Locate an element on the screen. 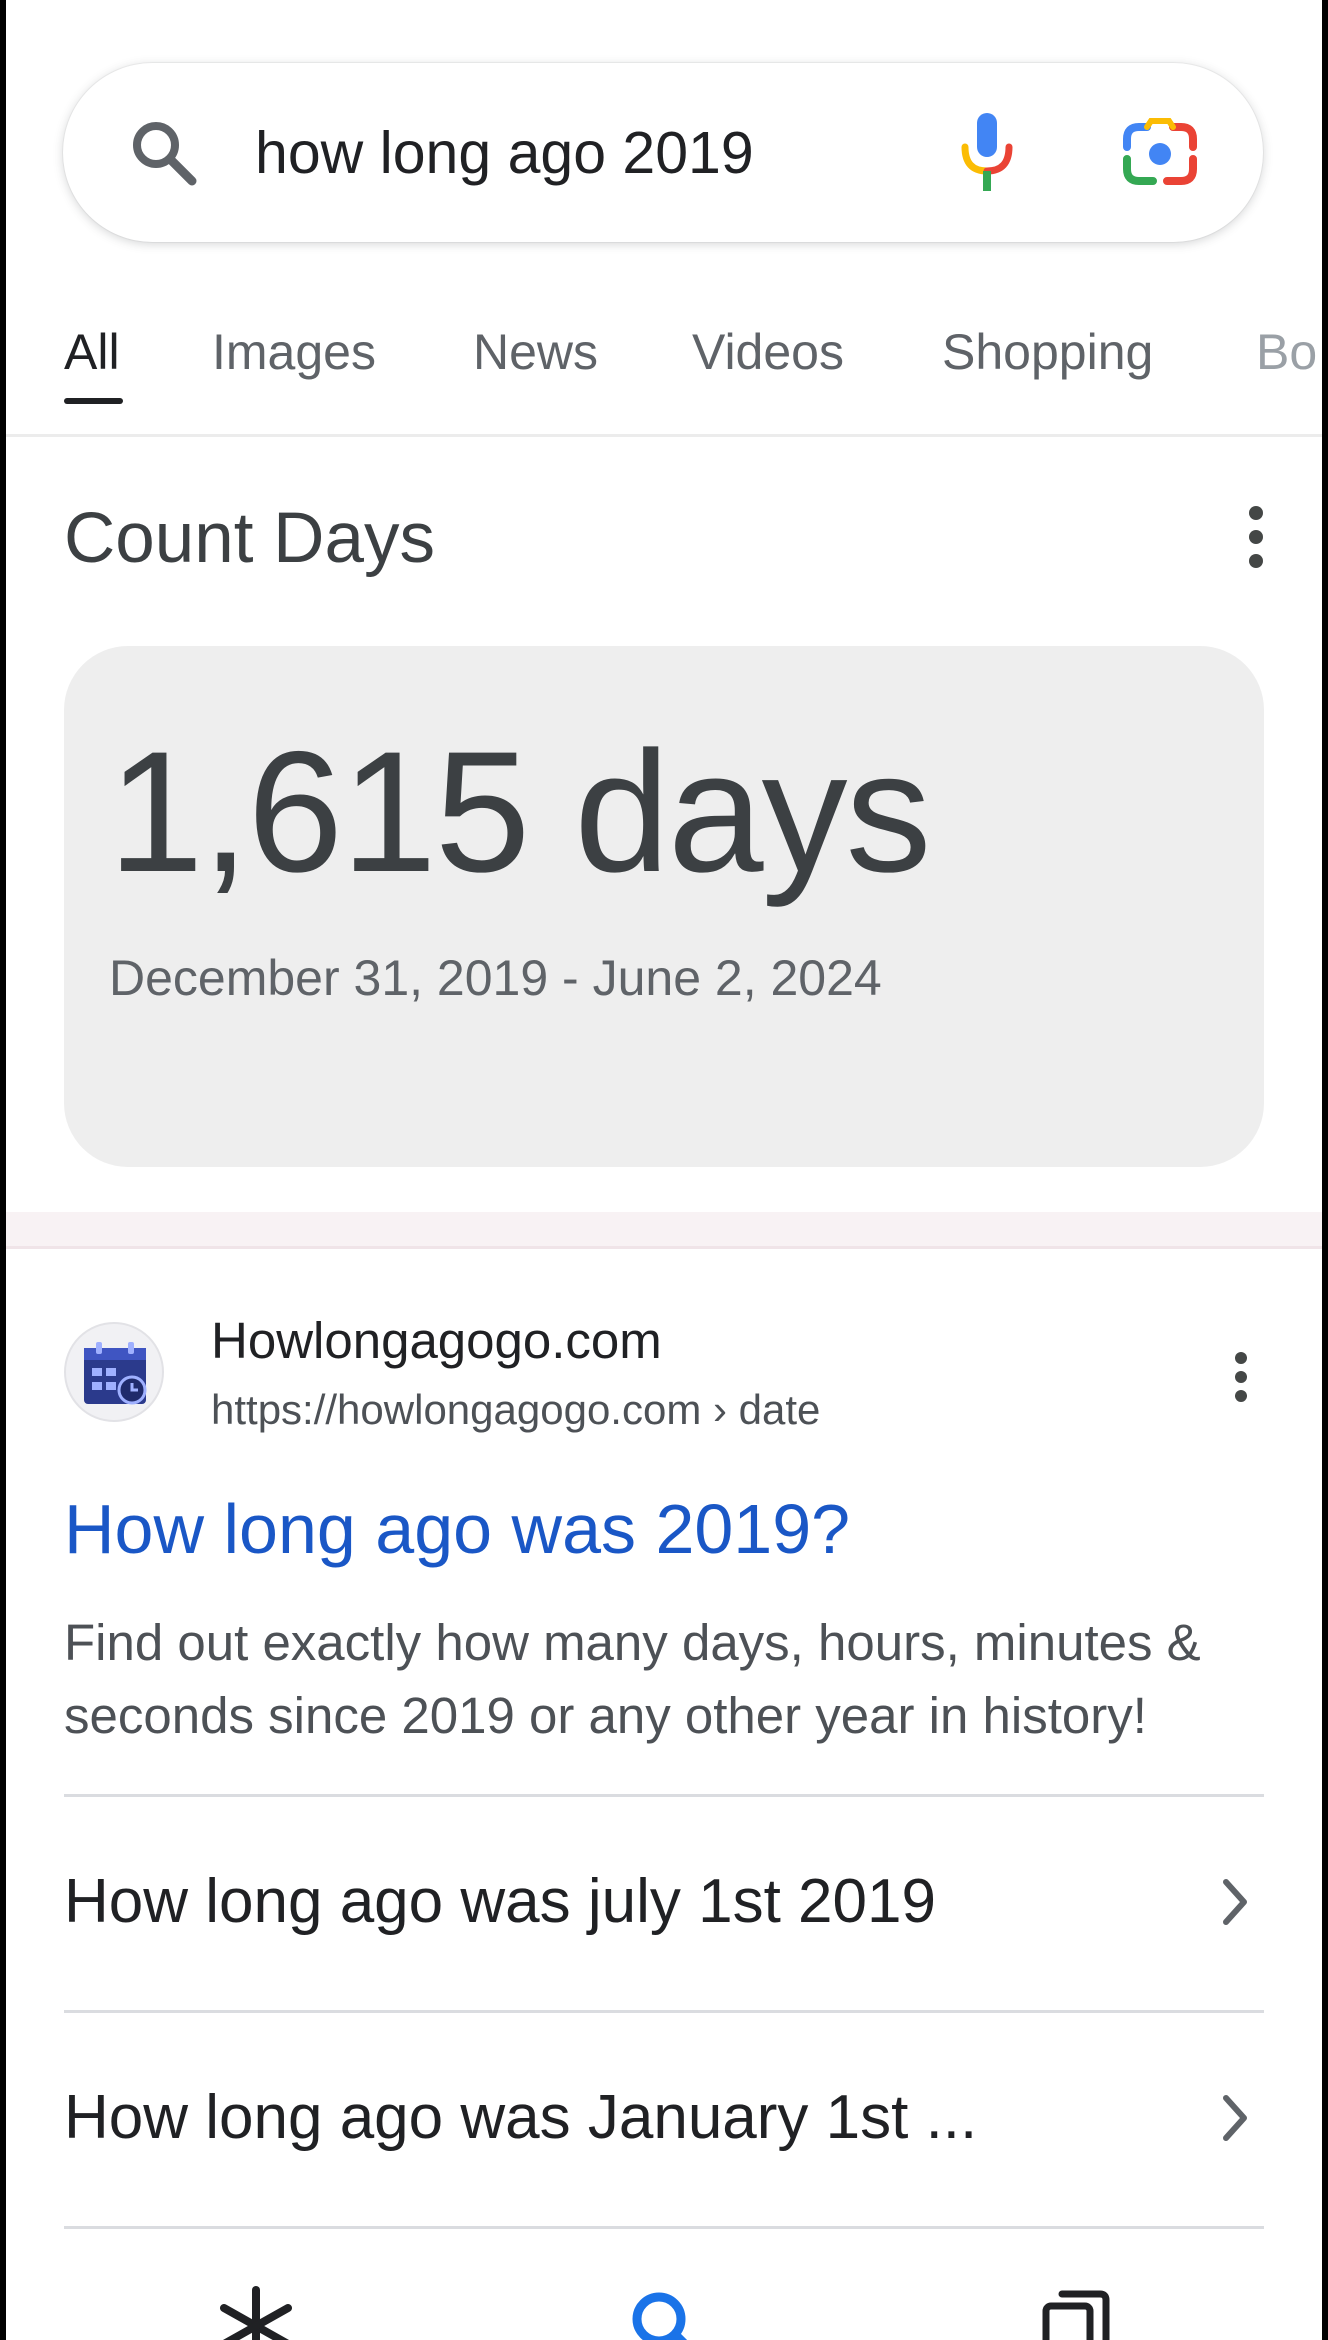  more-options-icon is located at coordinates (1256, 539).